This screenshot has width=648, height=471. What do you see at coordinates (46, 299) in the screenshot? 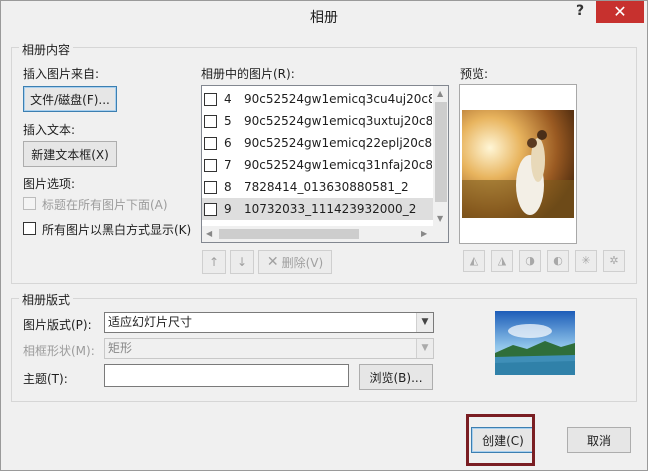
I see `album-layout-group-label: 相册版式` at bounding box center [46, 299].